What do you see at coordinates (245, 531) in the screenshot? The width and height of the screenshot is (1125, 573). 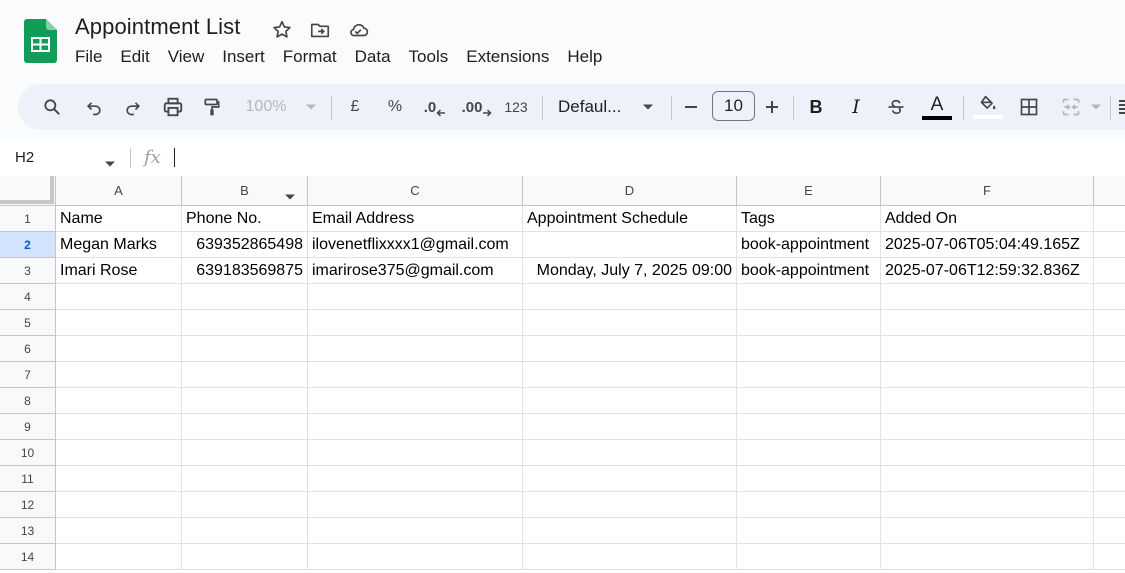 I see `cell-b13` at bounding box center [245, 531].